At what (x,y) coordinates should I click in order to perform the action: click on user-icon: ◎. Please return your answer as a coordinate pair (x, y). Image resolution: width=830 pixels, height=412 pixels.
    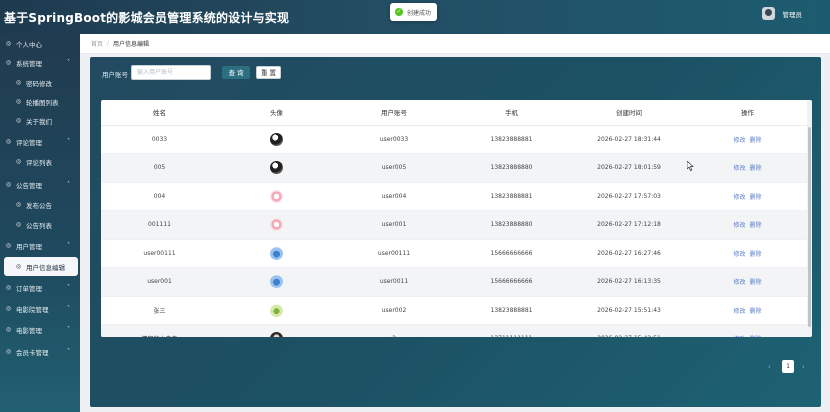
    Looking at the image, I should click on (8, 245).